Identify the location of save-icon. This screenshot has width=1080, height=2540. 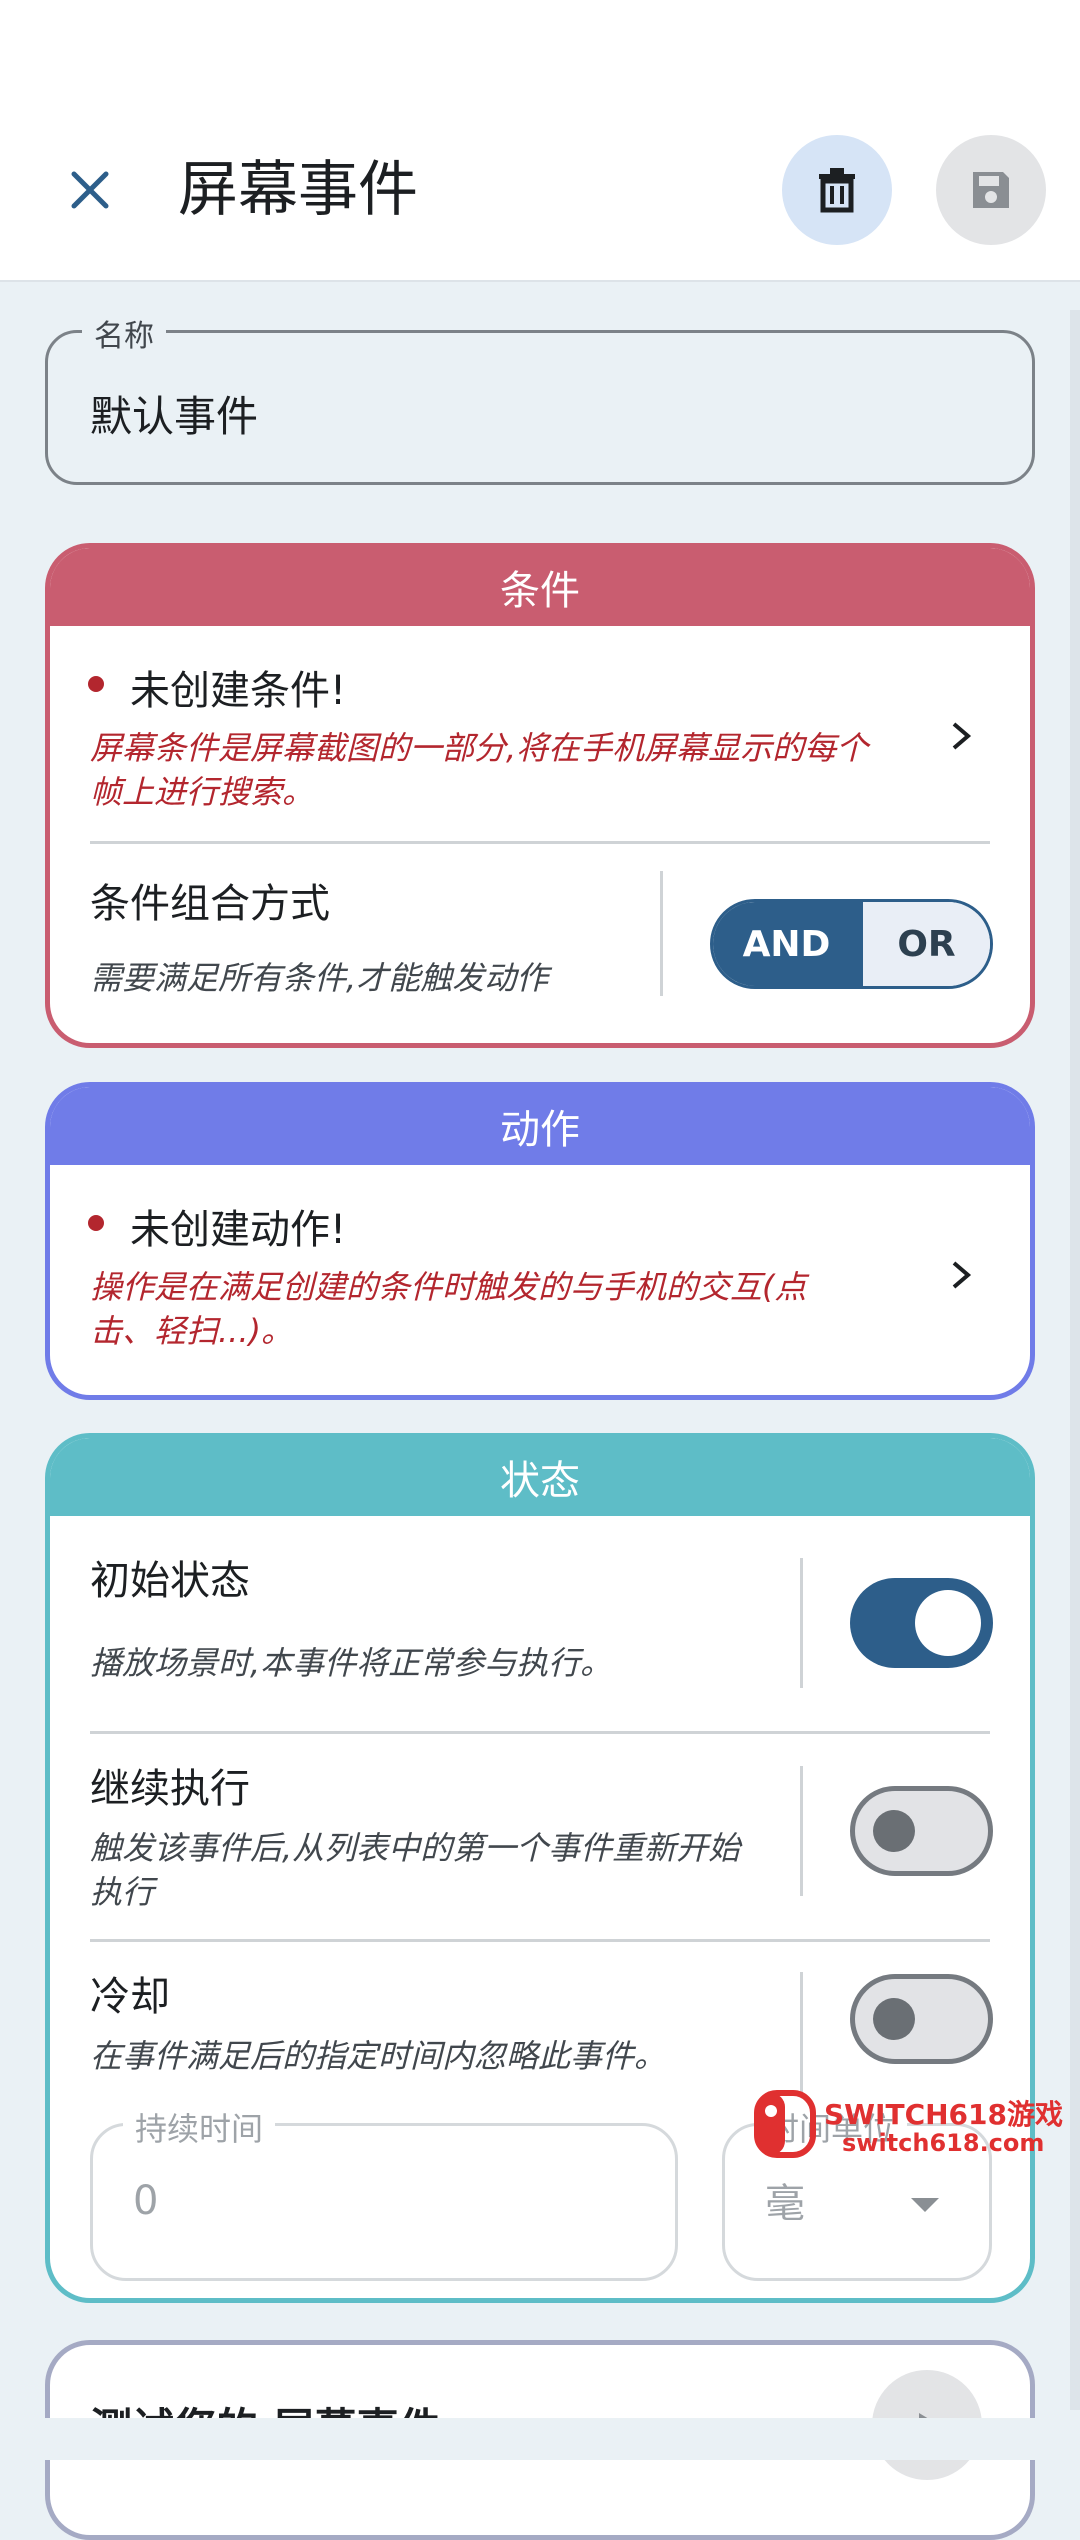
(991, 190).